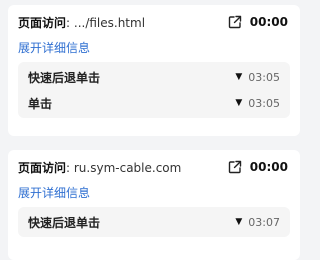  Describe the element at coordinates (154, 77) in the screenshot. I see `event-row: 快速后退单击 ▼ 03:05` at that location.